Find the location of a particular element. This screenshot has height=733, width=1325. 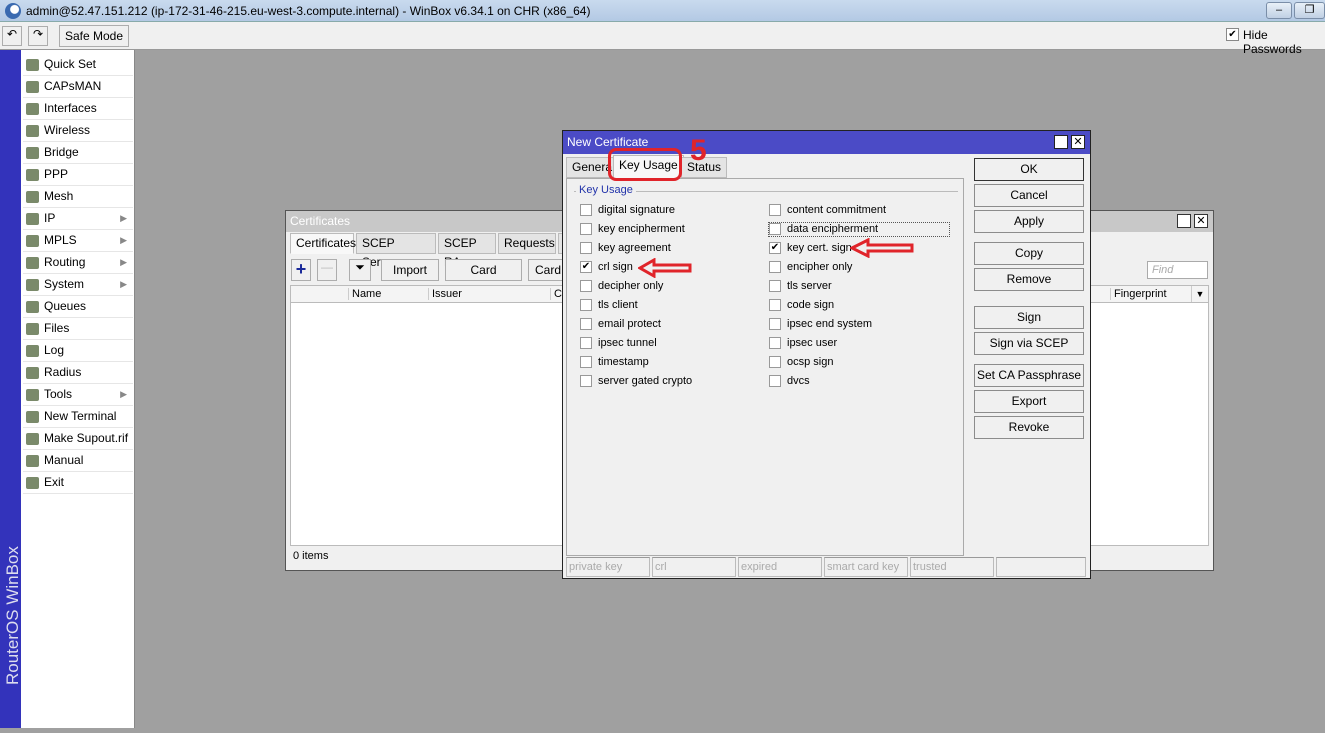

sidebar-item-quick-set: Quick Set is located at coordinates (78, 65).